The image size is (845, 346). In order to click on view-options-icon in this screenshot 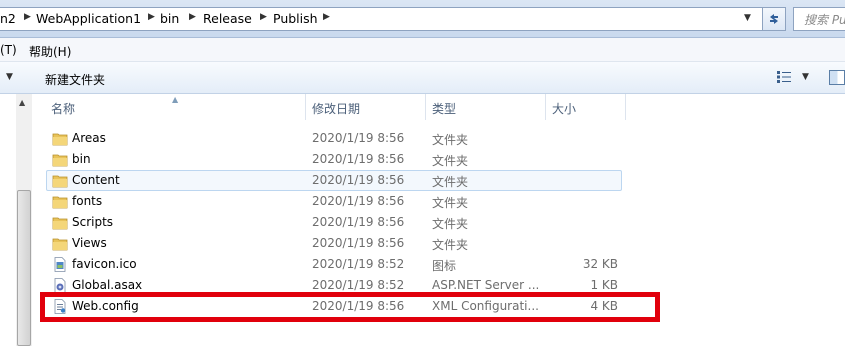, I will do `click(784, 77)`.